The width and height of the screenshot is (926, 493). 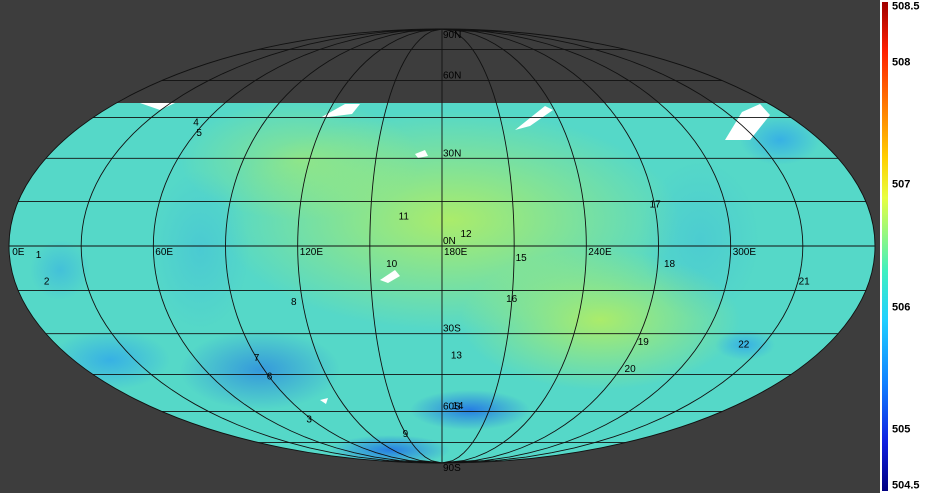 What do you see at coordinates (452, 329) in the screenshot?
I see `lat-label: 30S` at bounding box center [452, 329].